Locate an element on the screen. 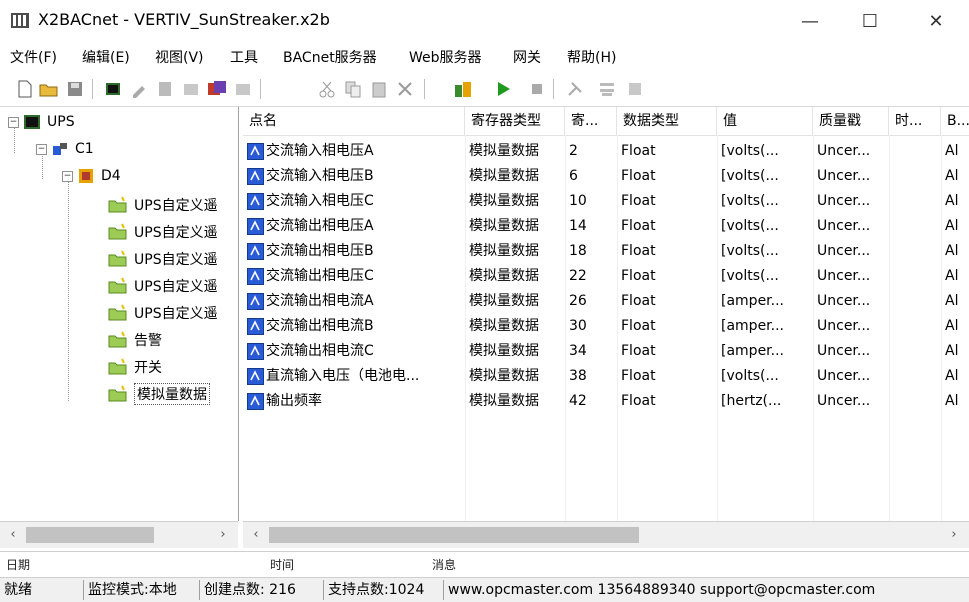  cell-text: Al is located at coordinates (952, 276).